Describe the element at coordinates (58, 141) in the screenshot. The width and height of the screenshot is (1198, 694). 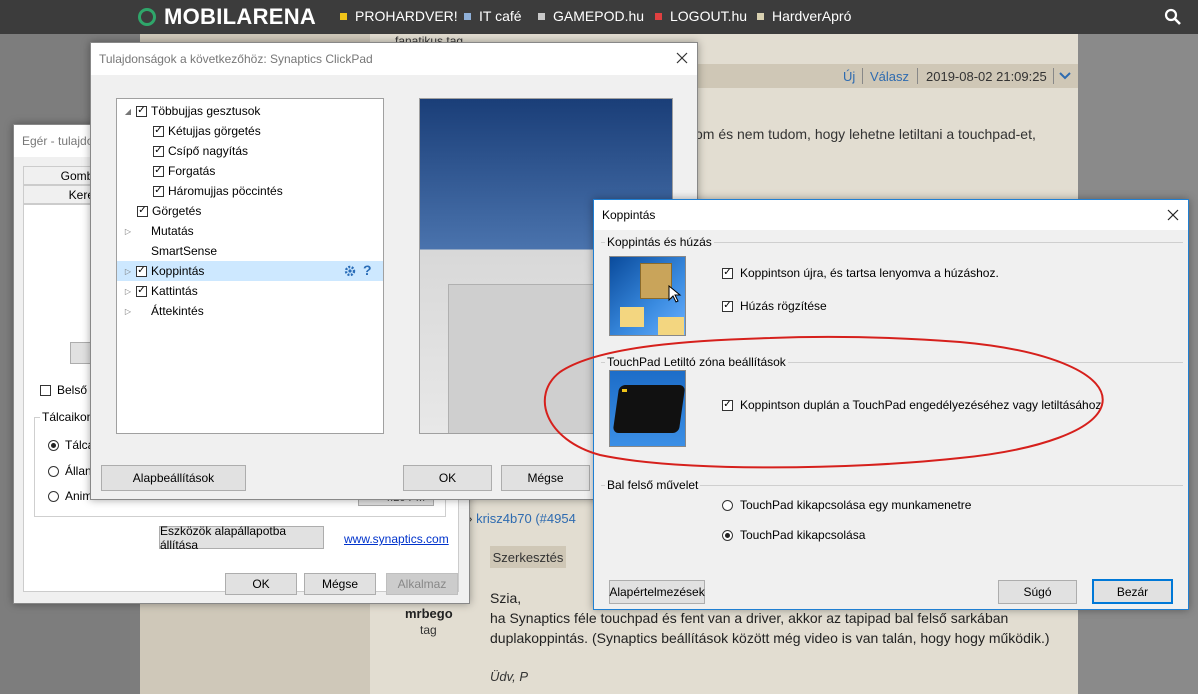
I see `window-title: Egér - tulajdo` at that location.